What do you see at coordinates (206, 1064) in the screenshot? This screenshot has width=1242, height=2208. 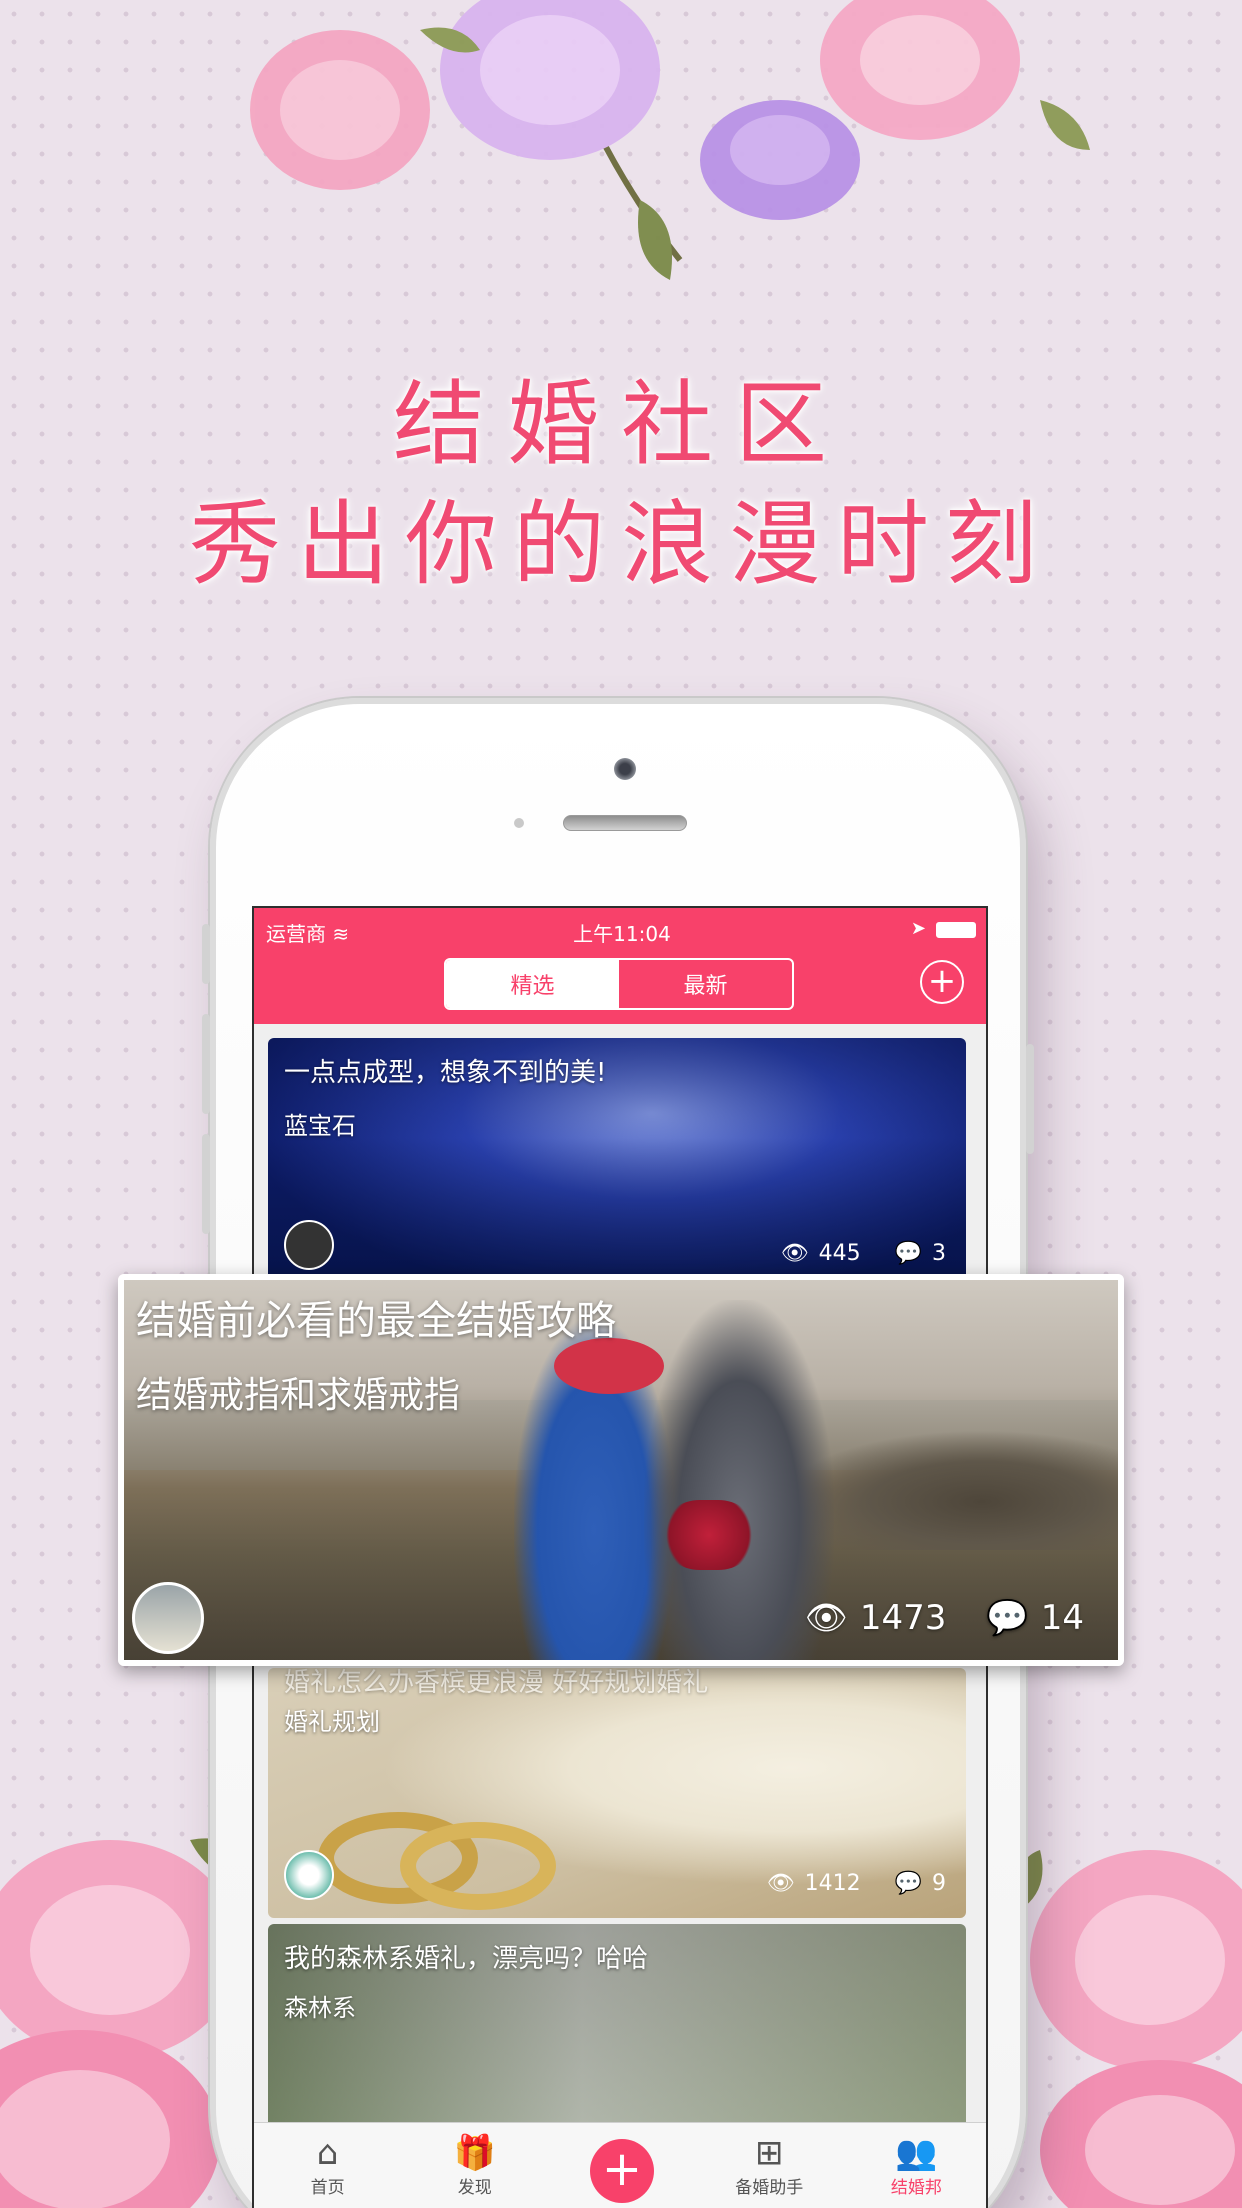 I see `volume-up-button` at bounding box center [206, 1064].